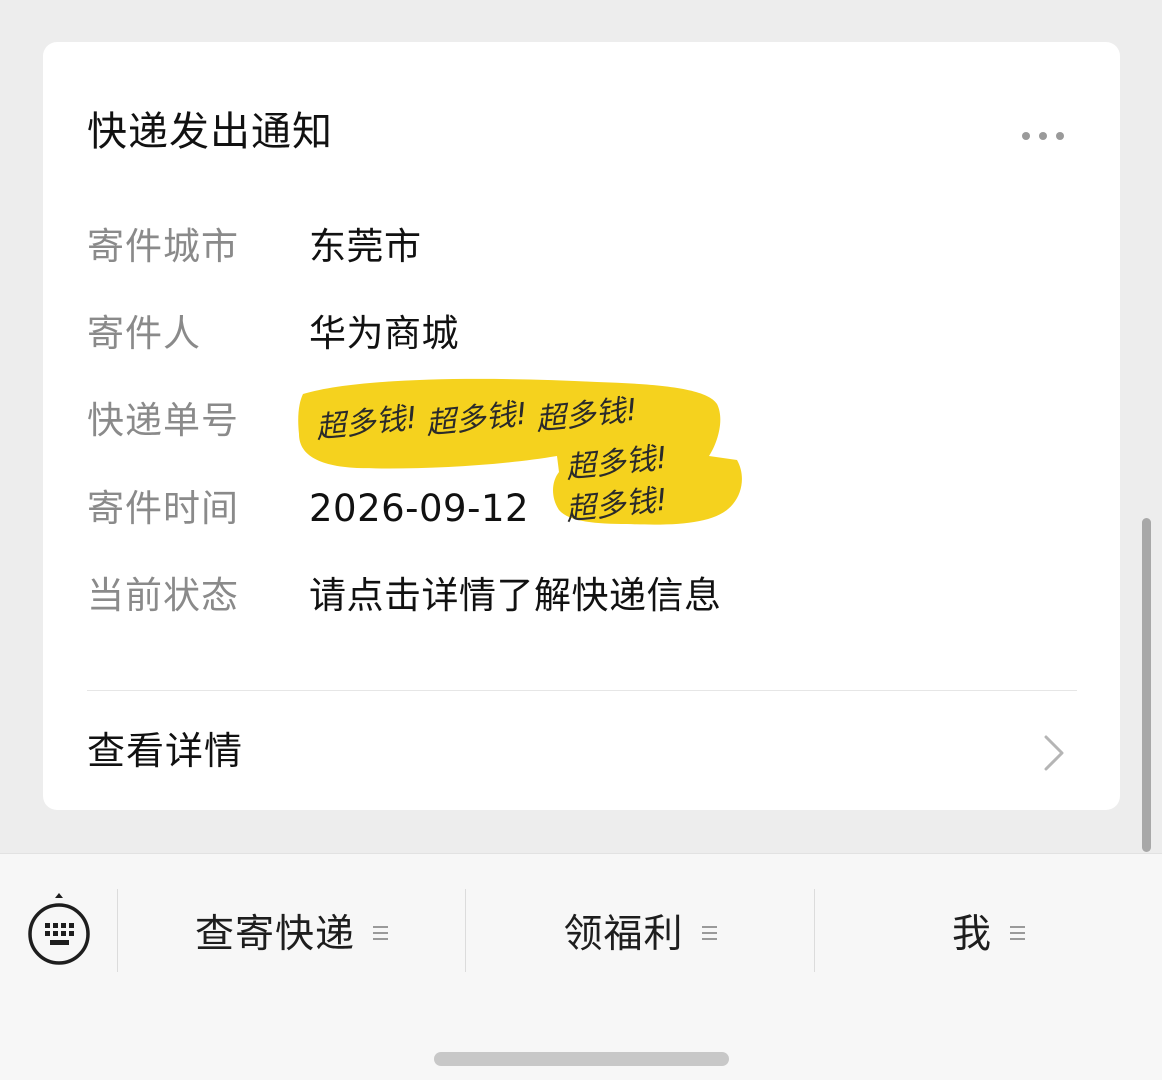  I want to click on row-label: 寄件时间, so click(163, 508).